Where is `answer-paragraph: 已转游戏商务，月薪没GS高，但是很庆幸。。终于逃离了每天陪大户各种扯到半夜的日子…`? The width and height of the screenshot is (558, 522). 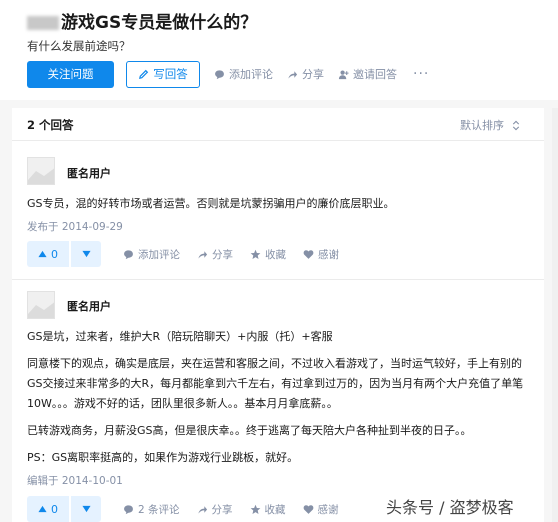 answer-paragraph: 已转游戏商务，月薪没GS高，但是很庆幸。。终于逃离了每天陪大户各种扯到半夜的日子… is located at coordinates (249, 430).